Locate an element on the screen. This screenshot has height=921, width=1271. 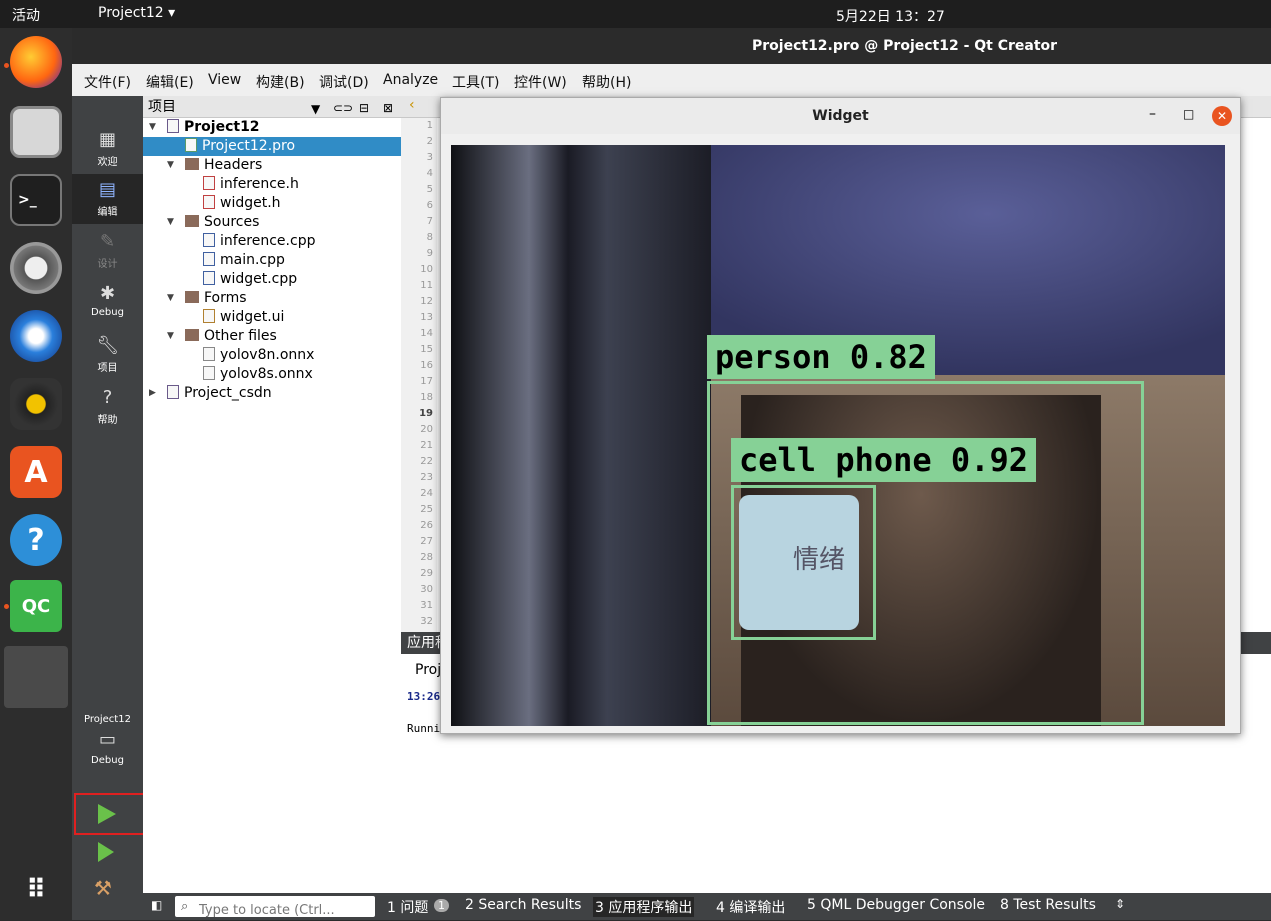
split-icon: ⊟ is located at coordinates (364, 108).